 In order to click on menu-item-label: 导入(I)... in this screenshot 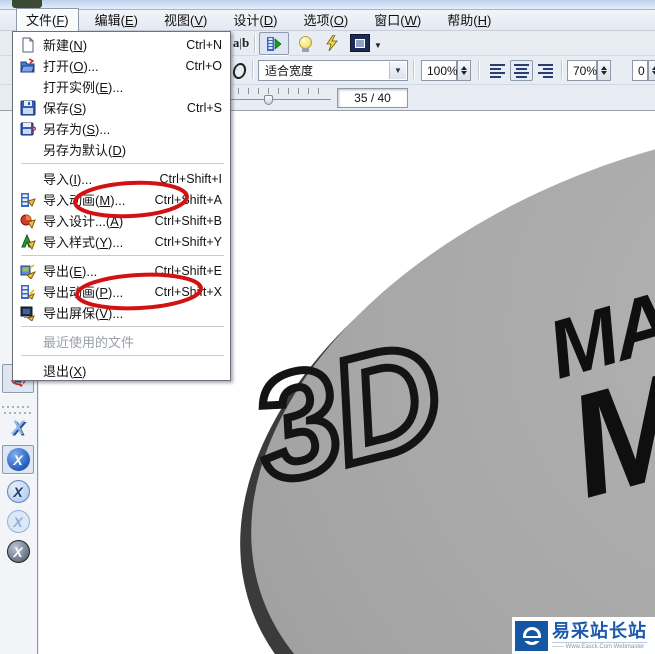, I will do `click(68, 179)`.